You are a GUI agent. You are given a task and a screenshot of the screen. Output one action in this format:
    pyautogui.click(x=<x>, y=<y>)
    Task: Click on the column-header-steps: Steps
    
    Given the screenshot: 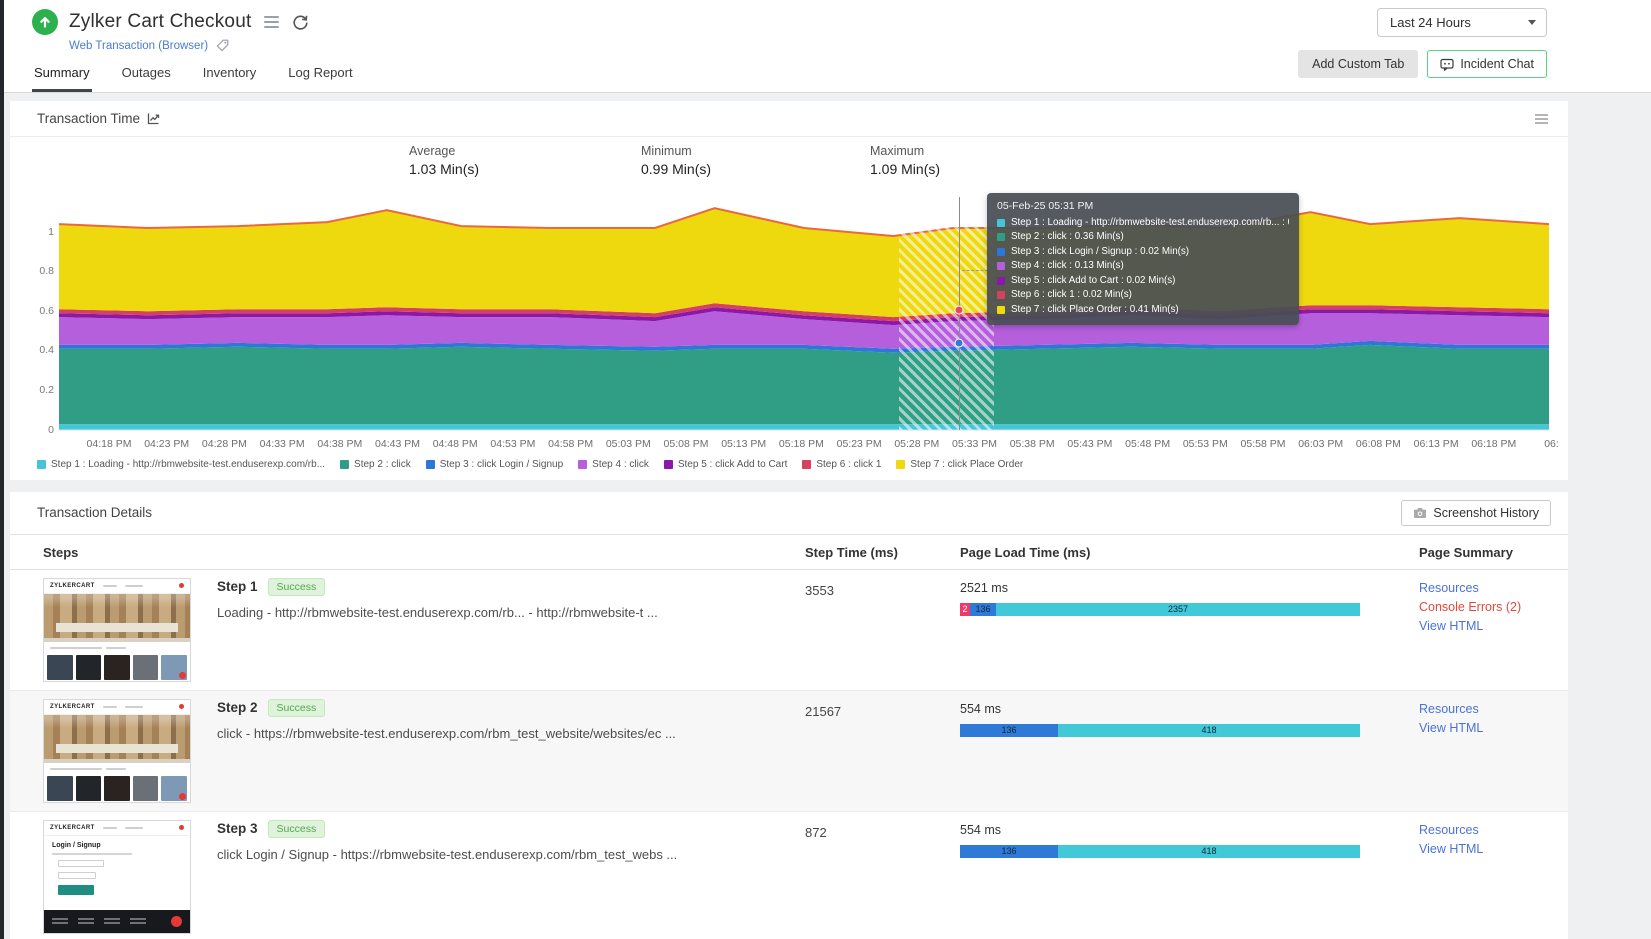 What is the action you would take?
    pyautogui.click(x=61, y=552)
    